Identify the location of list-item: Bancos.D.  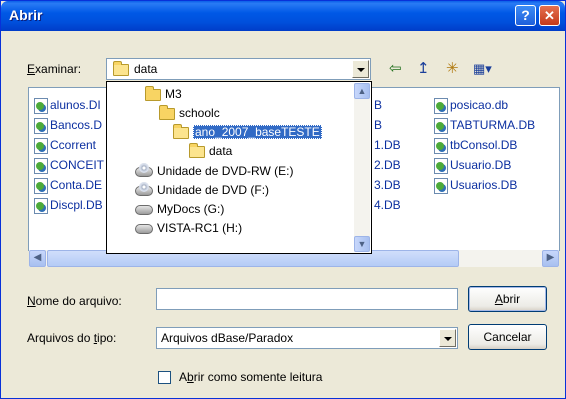
(68, 125).